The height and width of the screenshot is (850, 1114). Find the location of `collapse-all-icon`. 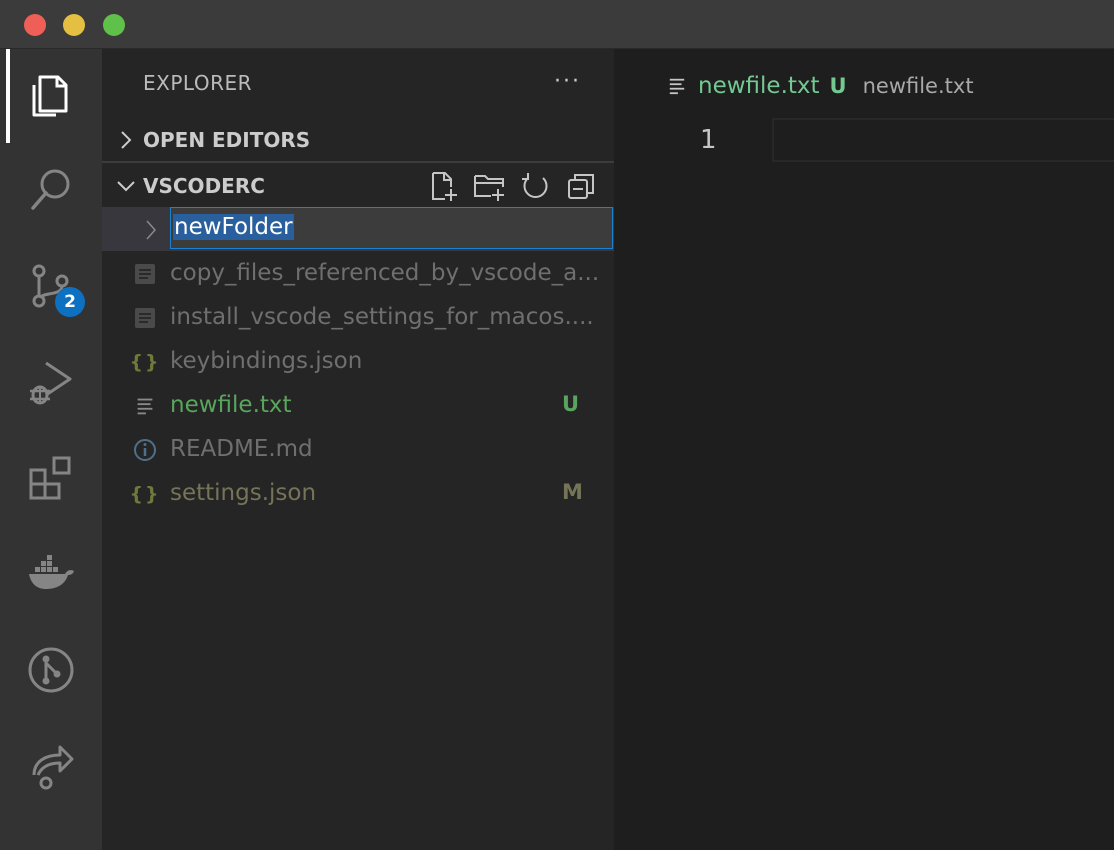

collapse-all-icon is located at coordinates (581, 186).